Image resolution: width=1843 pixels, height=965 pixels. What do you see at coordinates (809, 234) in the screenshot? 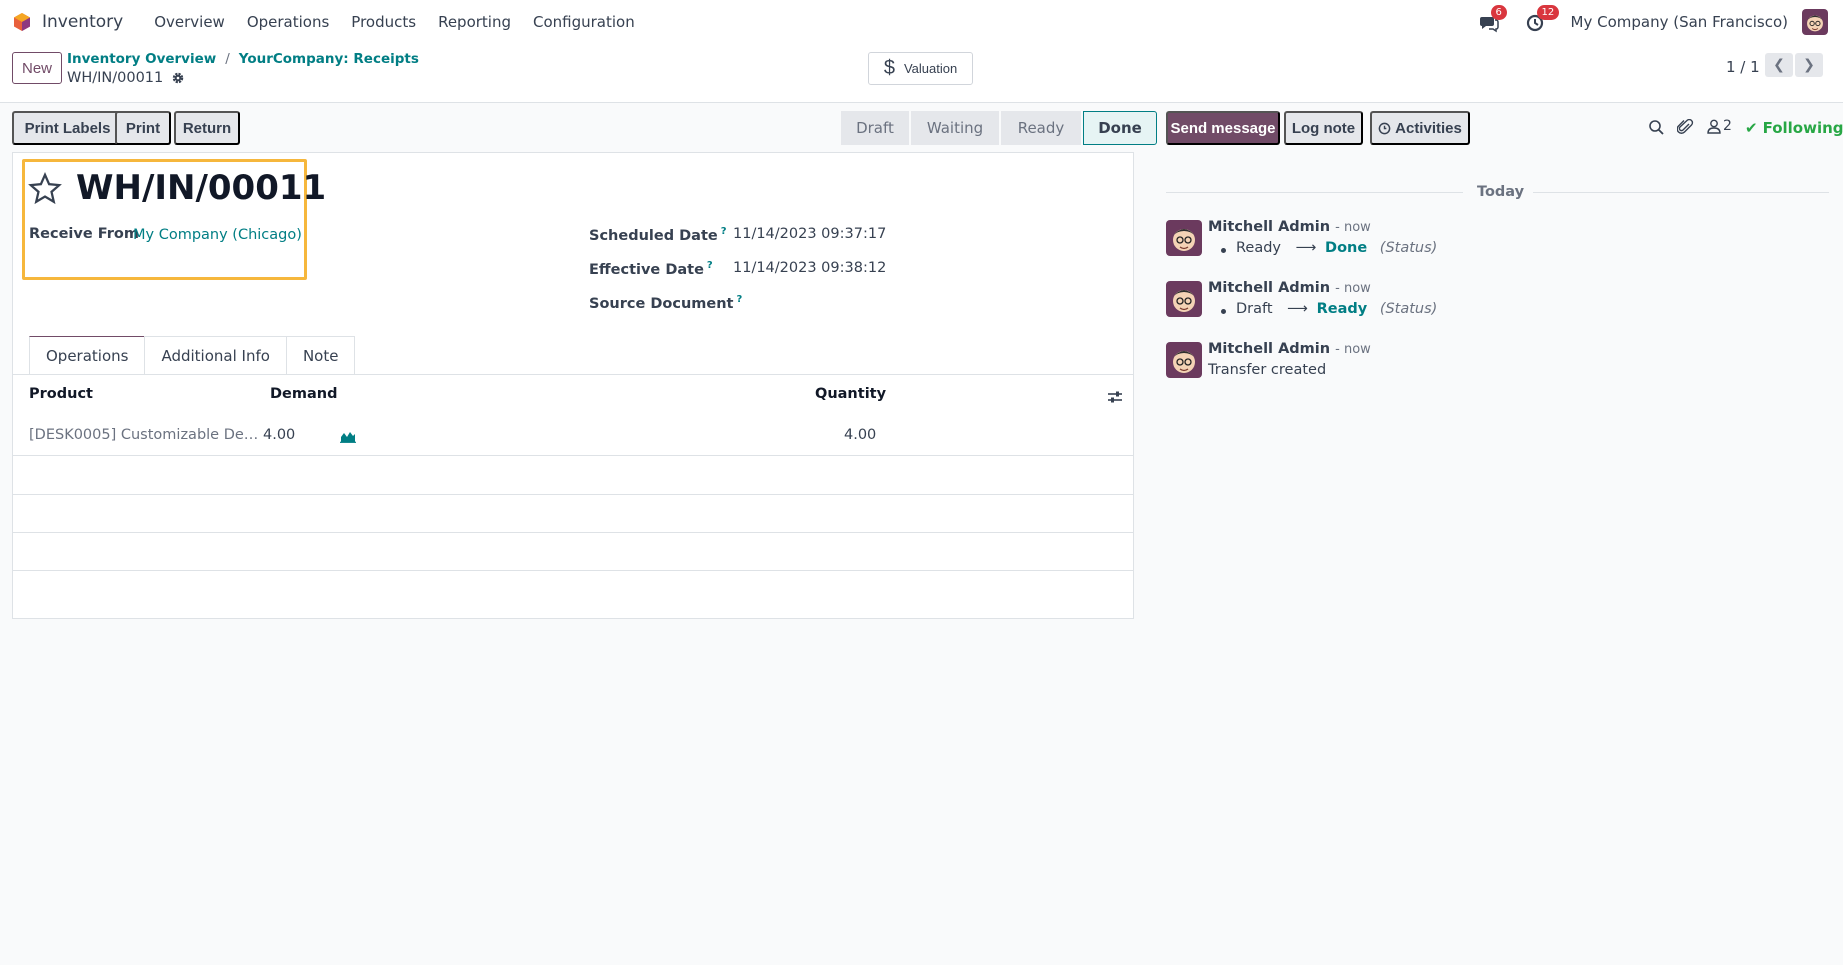
I see `scheduled-date-field: 11/14/2023 09:37:17` at bounding box center [809, 234].